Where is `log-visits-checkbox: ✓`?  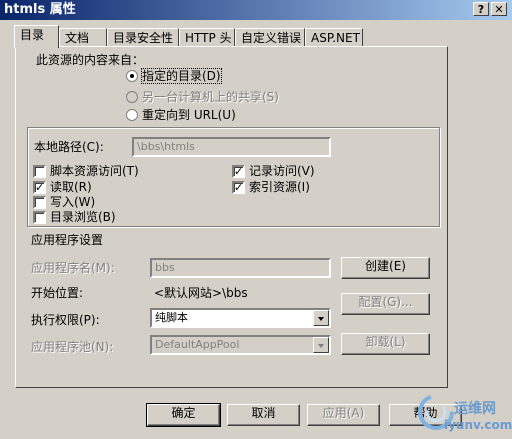
log-visits-checkbox: ✓ is located at coordinates (238, 171).